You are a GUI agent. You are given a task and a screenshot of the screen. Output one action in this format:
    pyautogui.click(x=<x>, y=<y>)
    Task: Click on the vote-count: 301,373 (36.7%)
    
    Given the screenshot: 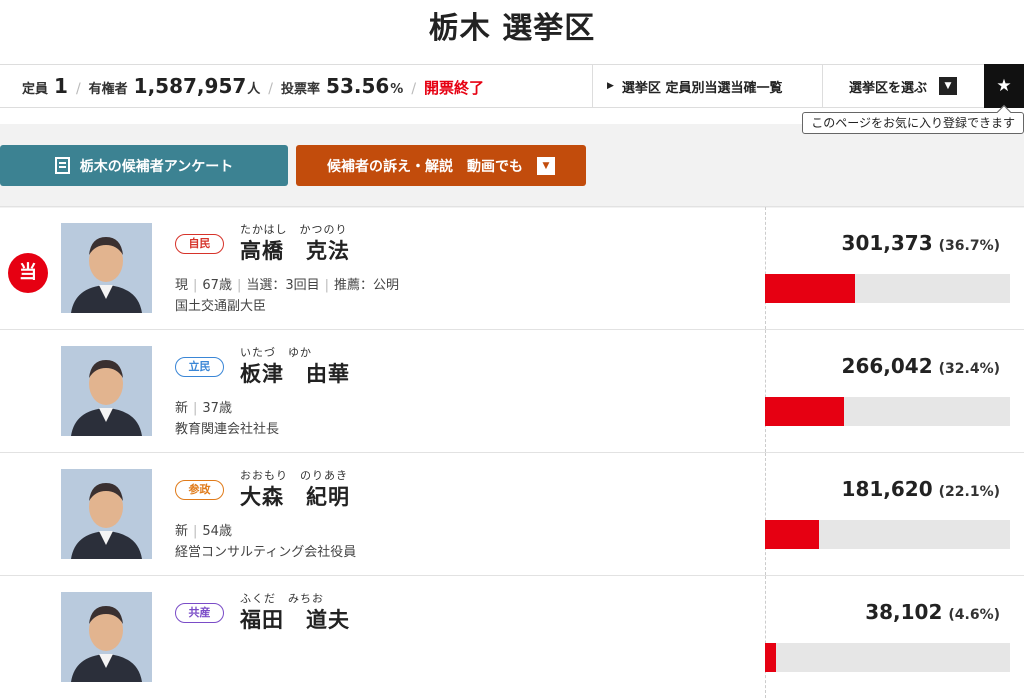 What is the action you would take?
    pyautogui.click(x=921, y=243)
    